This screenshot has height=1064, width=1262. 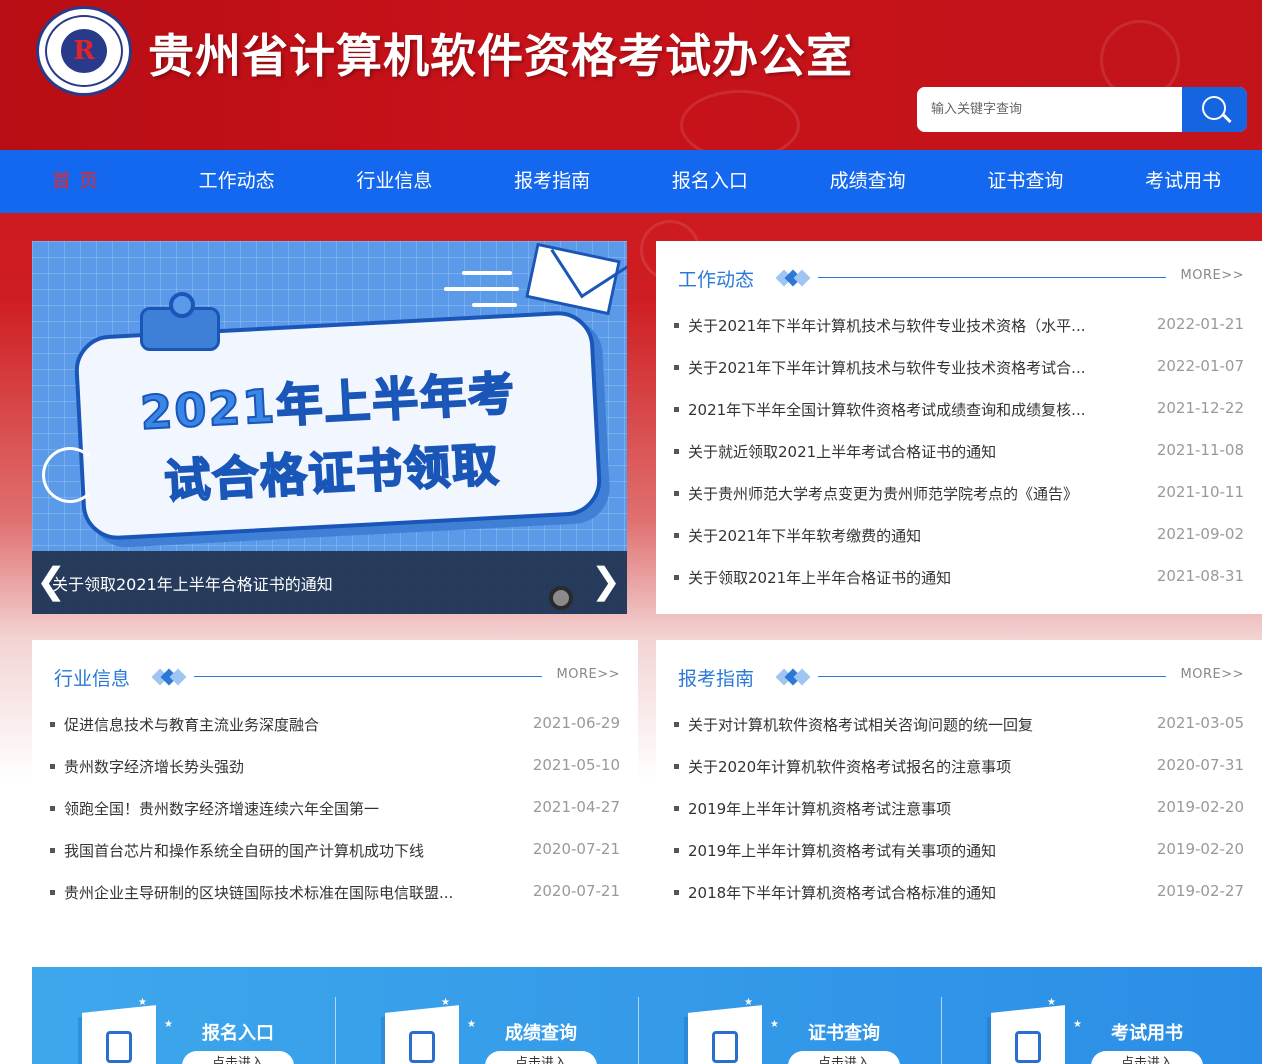 I want to click on quick-link-registration: ★ ★ ★ 报名入口 点击进入, so click(x=183, y=1015).